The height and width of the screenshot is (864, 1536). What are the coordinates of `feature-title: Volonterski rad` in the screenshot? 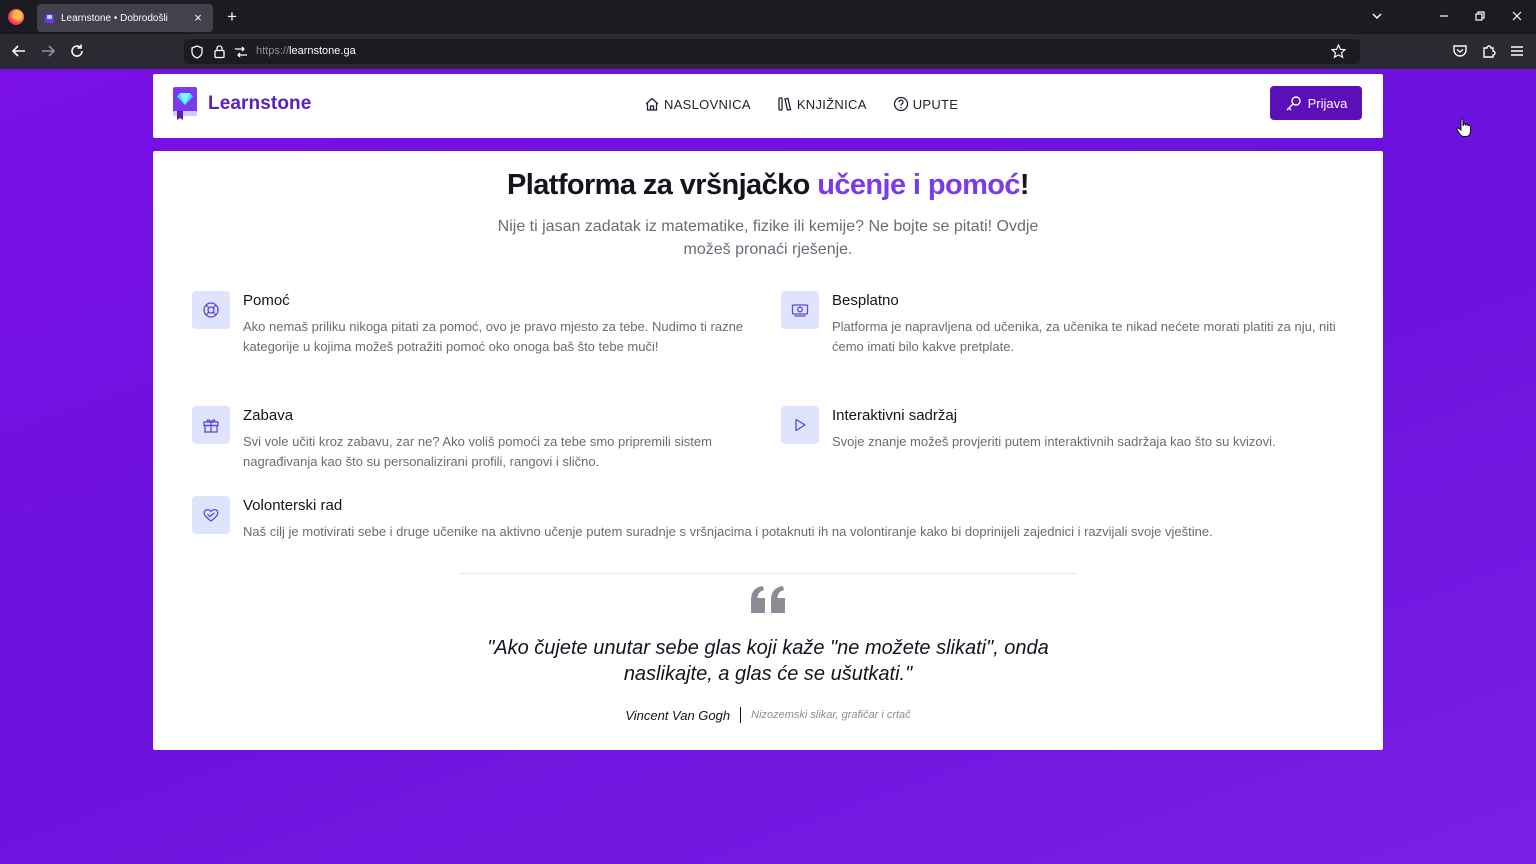 It's located at (293, 505).